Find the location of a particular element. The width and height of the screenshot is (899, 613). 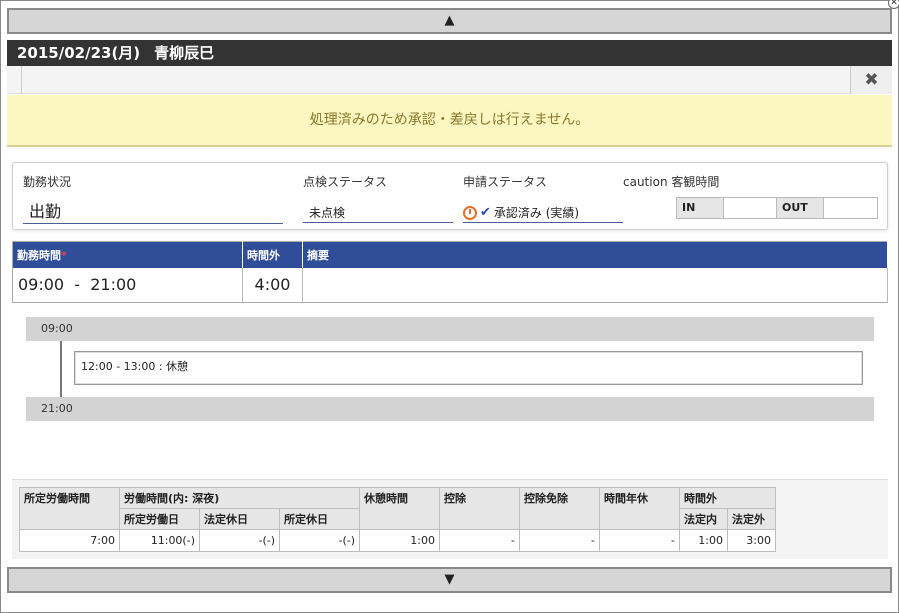

check-status-value: 未点検 is located at coordinates (378, 213).